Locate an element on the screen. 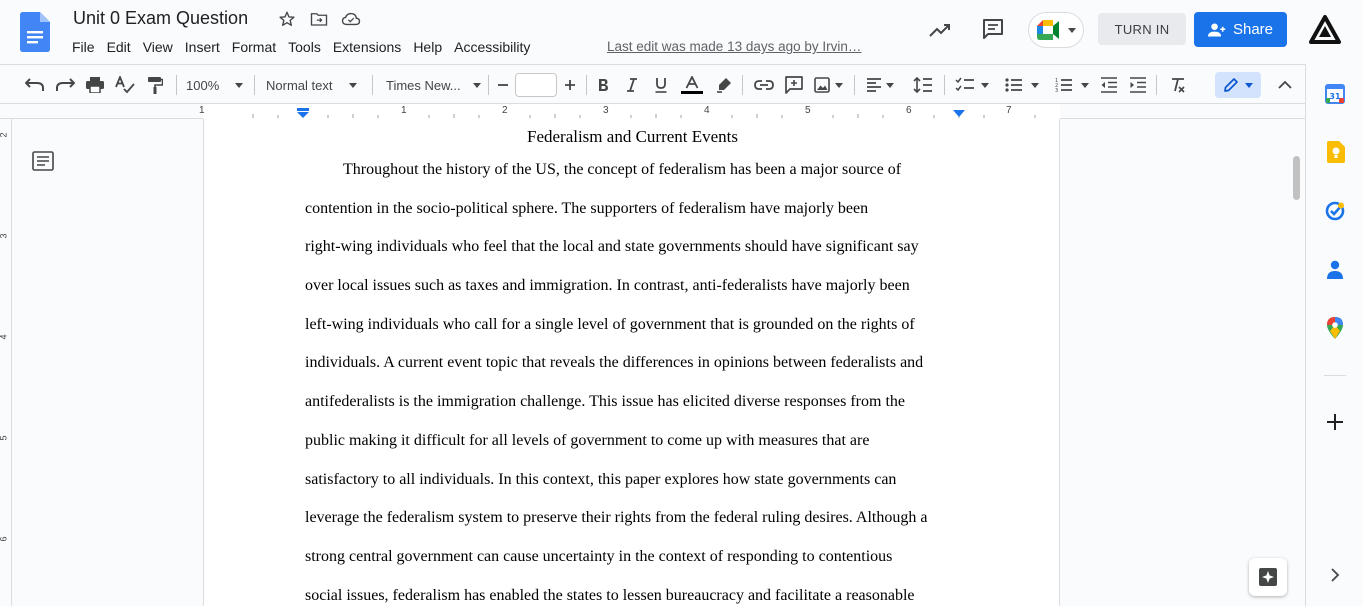 The width and height of the screenshot is (1363, 606). expand-panel-icon is located at coordinates (1335, 575).